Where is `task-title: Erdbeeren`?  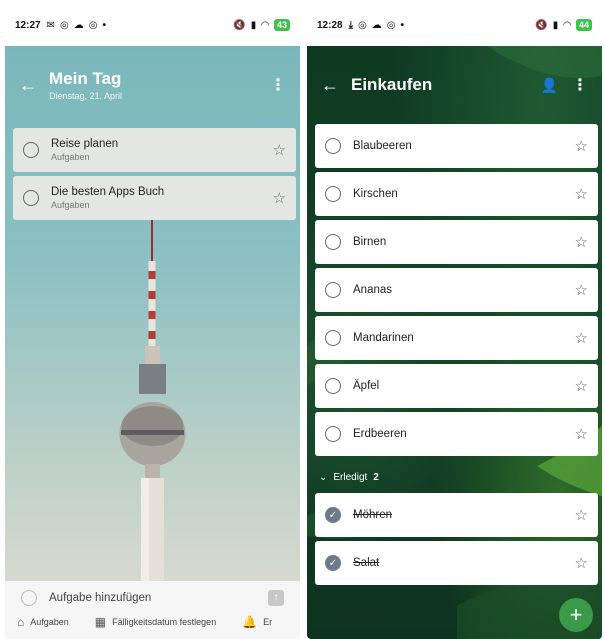
task-title: Erdbeeren is located at coordinates (380, 434).